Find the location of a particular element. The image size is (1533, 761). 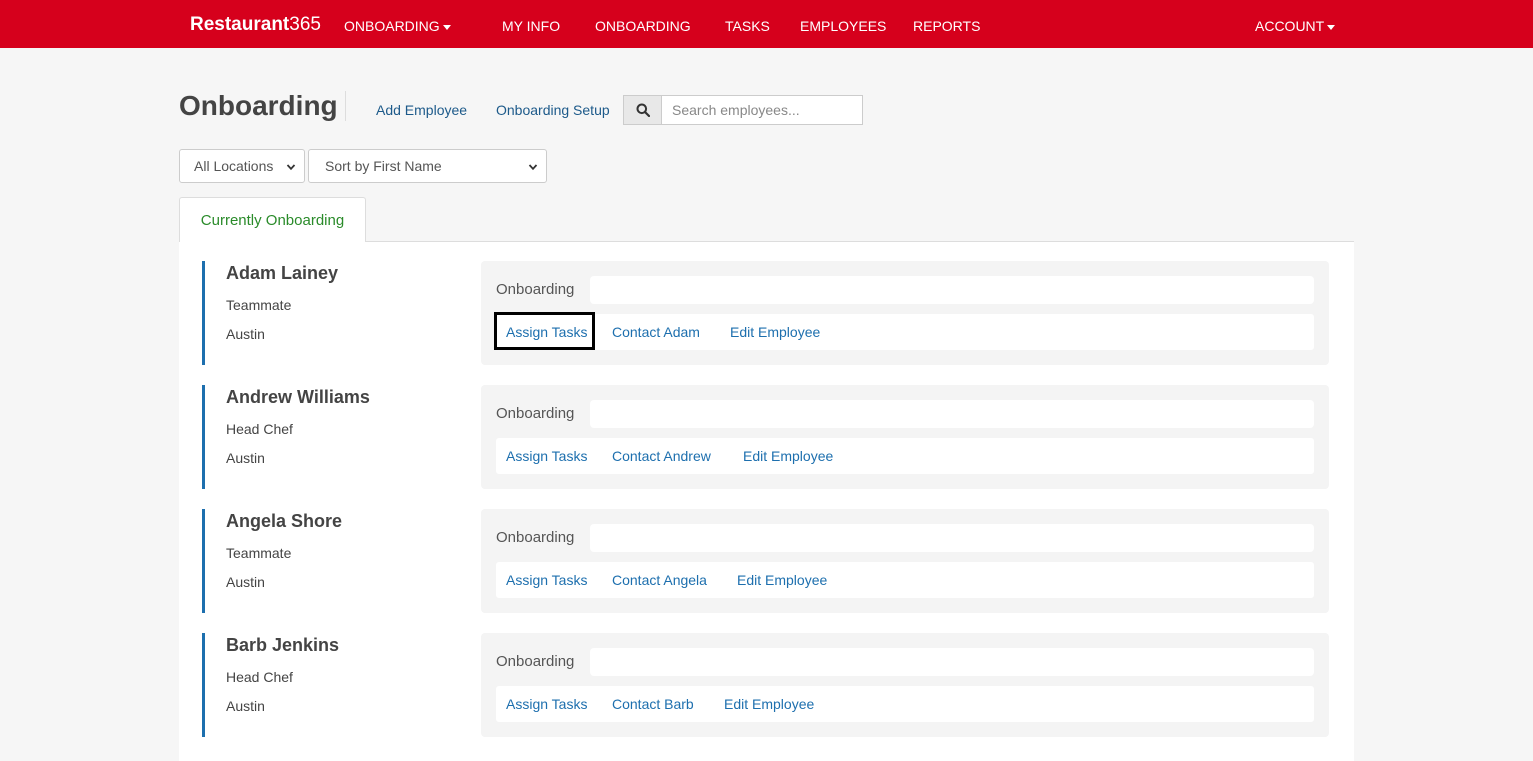

title-divider is located at coordinates (345, 106).